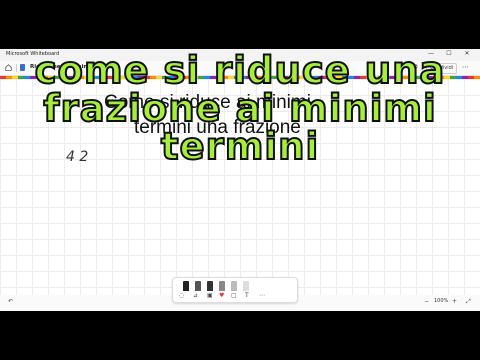  Describe the element at coordinates (198, 286) in the screenshot. I see `pen-gray` at that location.